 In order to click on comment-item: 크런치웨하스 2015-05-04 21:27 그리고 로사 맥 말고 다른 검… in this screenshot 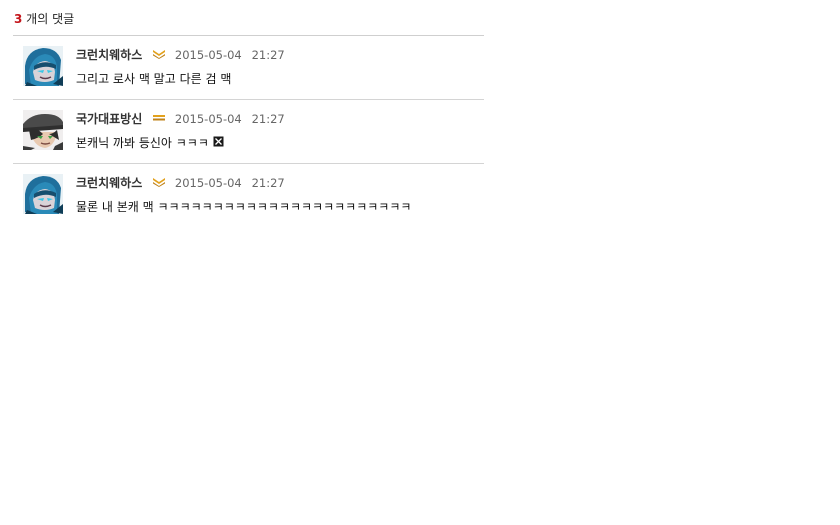, I will do `click(248, 68)`.